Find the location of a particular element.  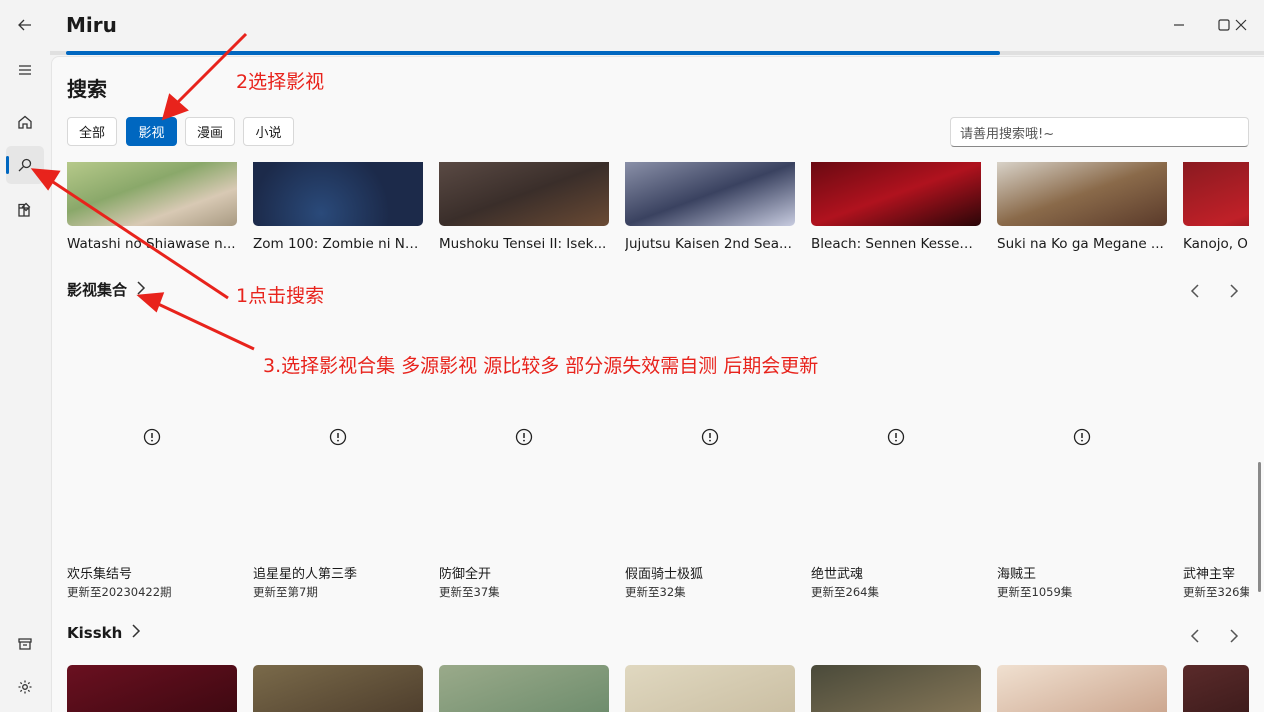

nav-active-indicator is located at coordinates (7, 165).